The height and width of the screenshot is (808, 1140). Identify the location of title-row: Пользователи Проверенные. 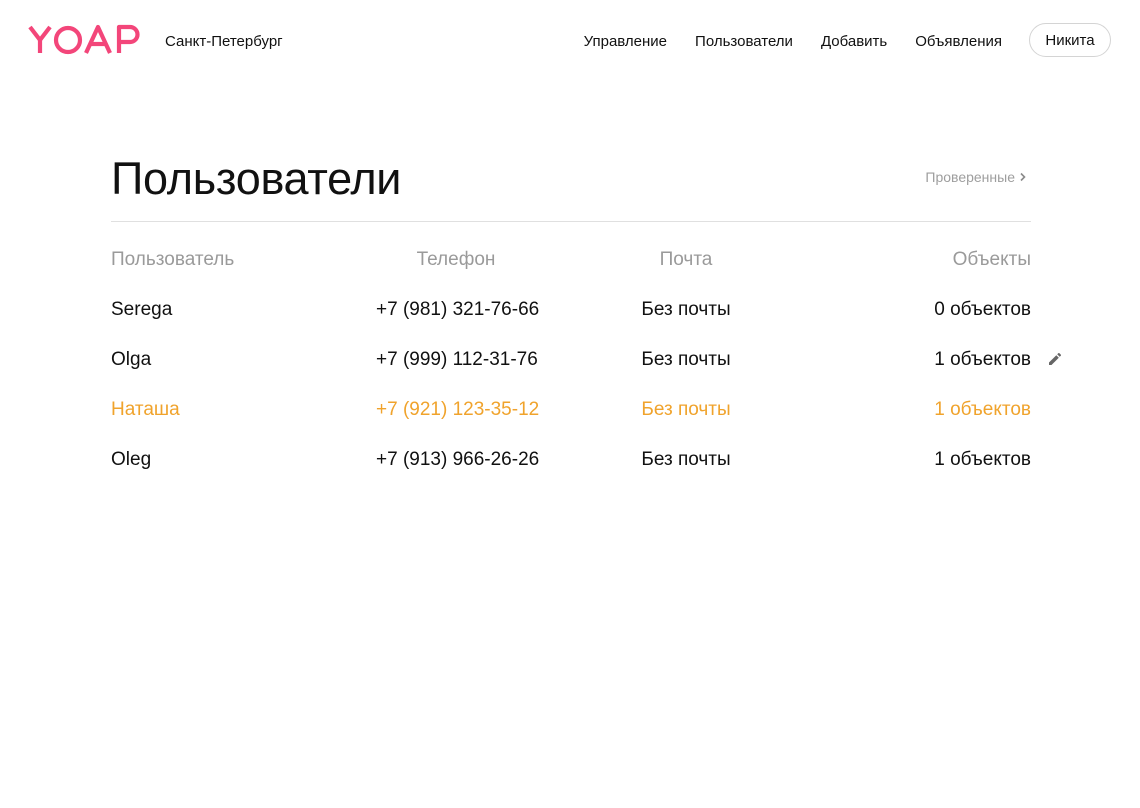
(571, 181).